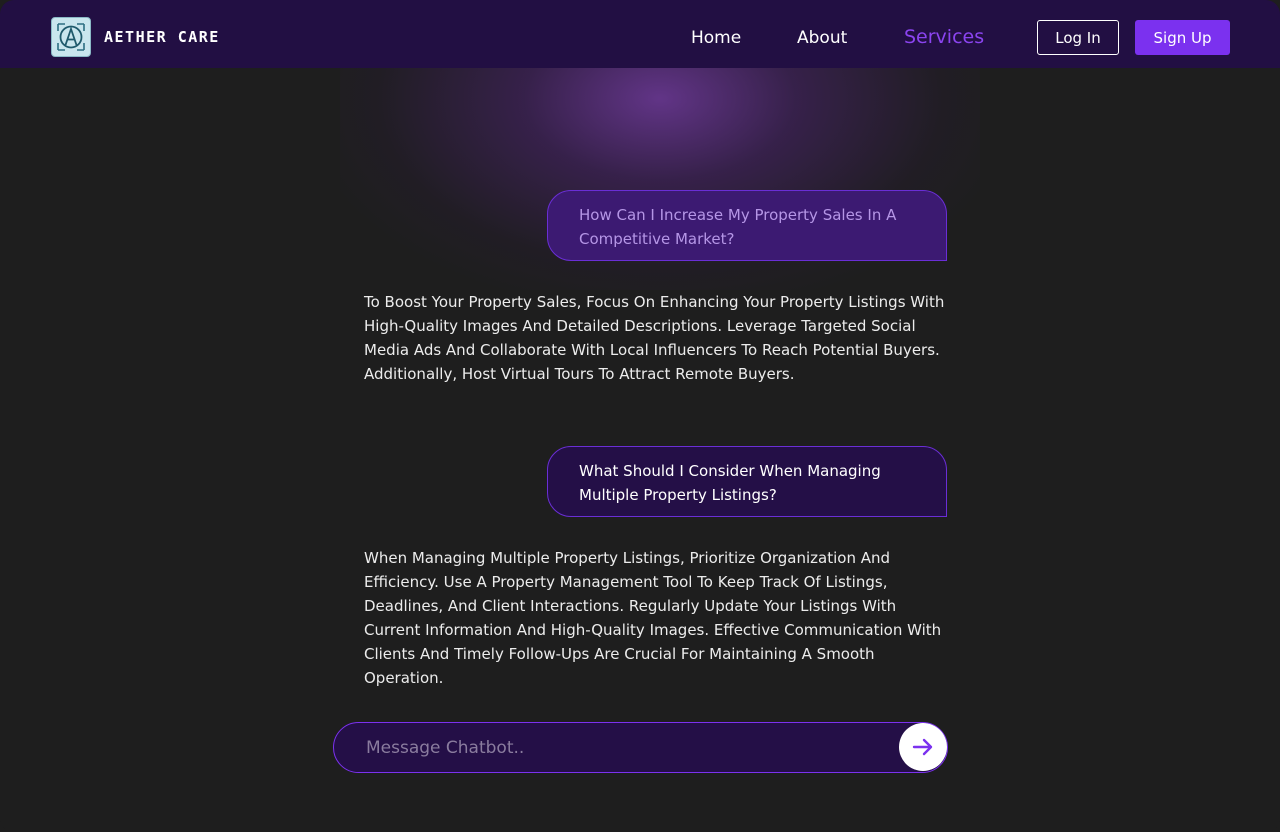  Describe the element at coordinates (71, 37) in the screenshot. I see `aether-care-logo-icon` at that location.